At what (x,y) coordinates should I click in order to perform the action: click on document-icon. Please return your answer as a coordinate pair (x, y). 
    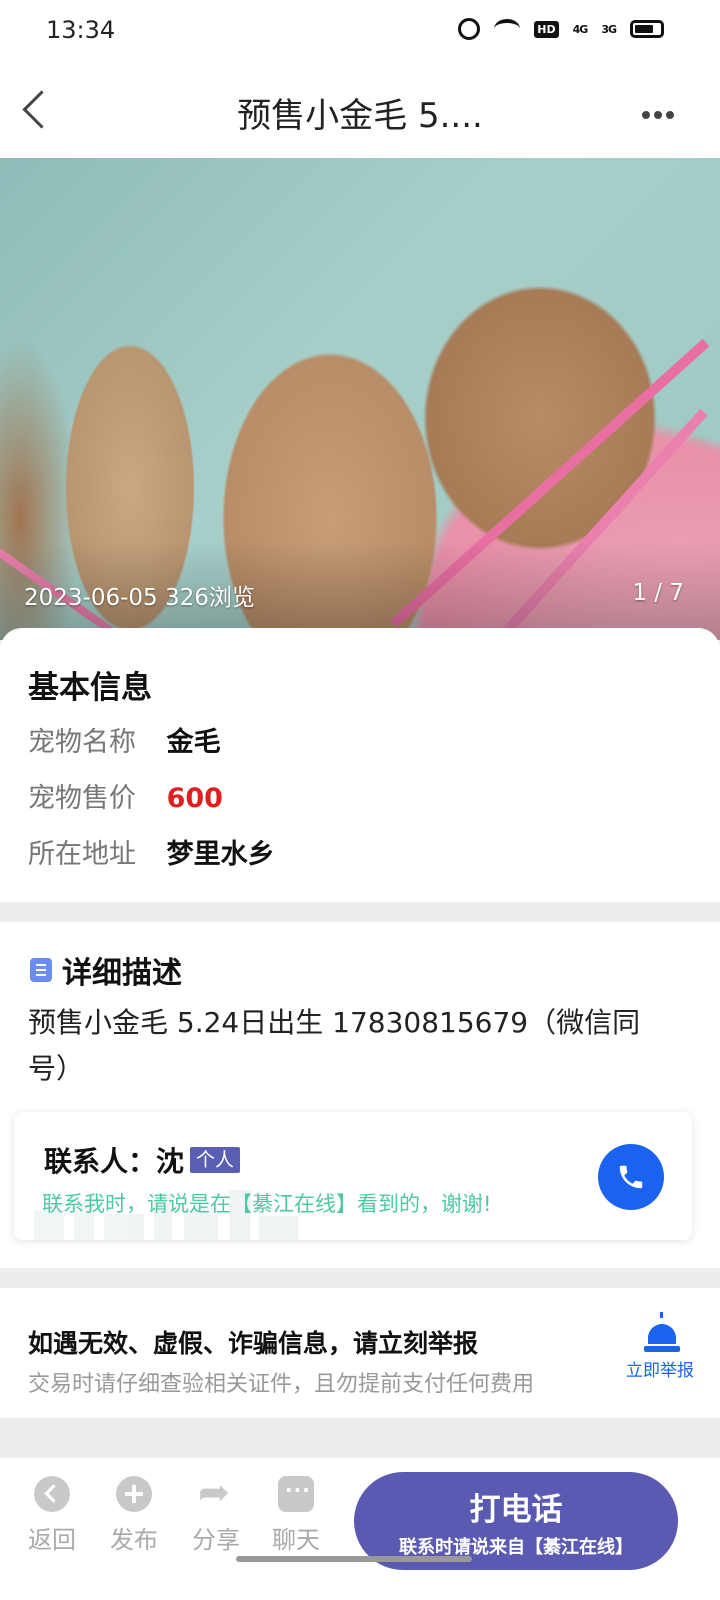
    Looking at the image, I should click on (41, 970).